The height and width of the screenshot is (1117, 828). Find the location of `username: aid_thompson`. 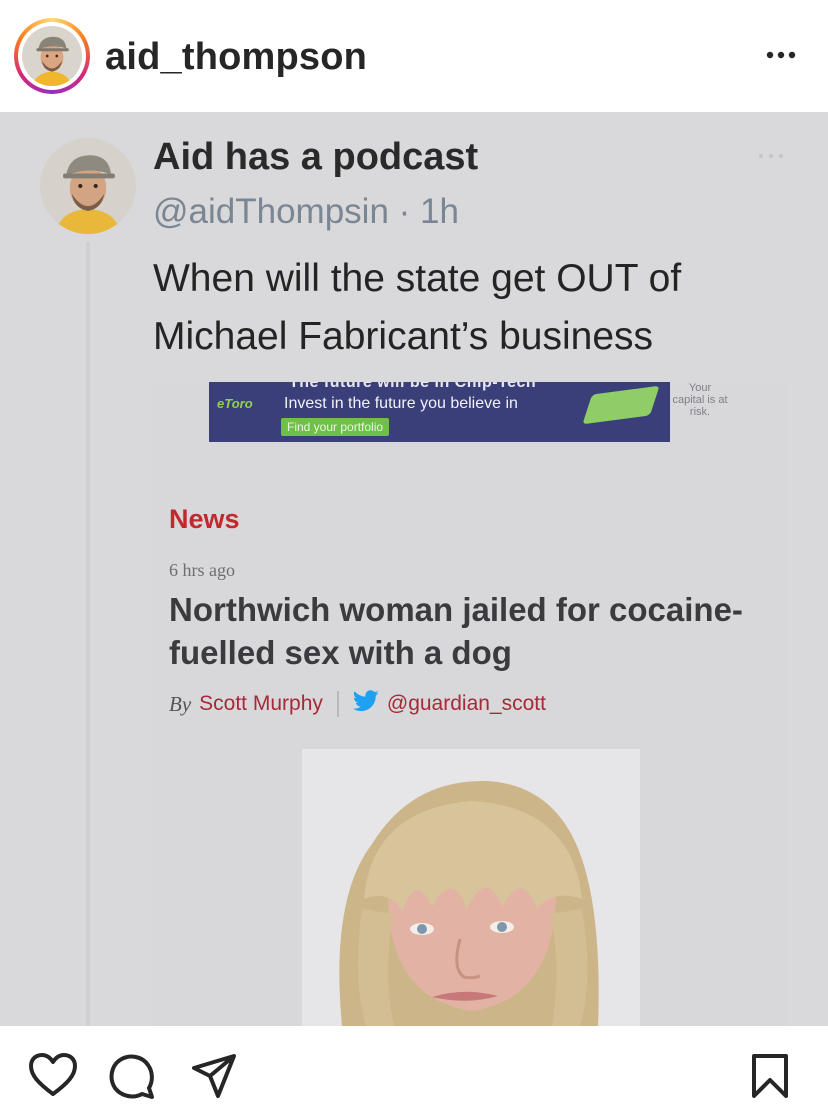

username: aid_thompson is located at coordinates (236, 57).